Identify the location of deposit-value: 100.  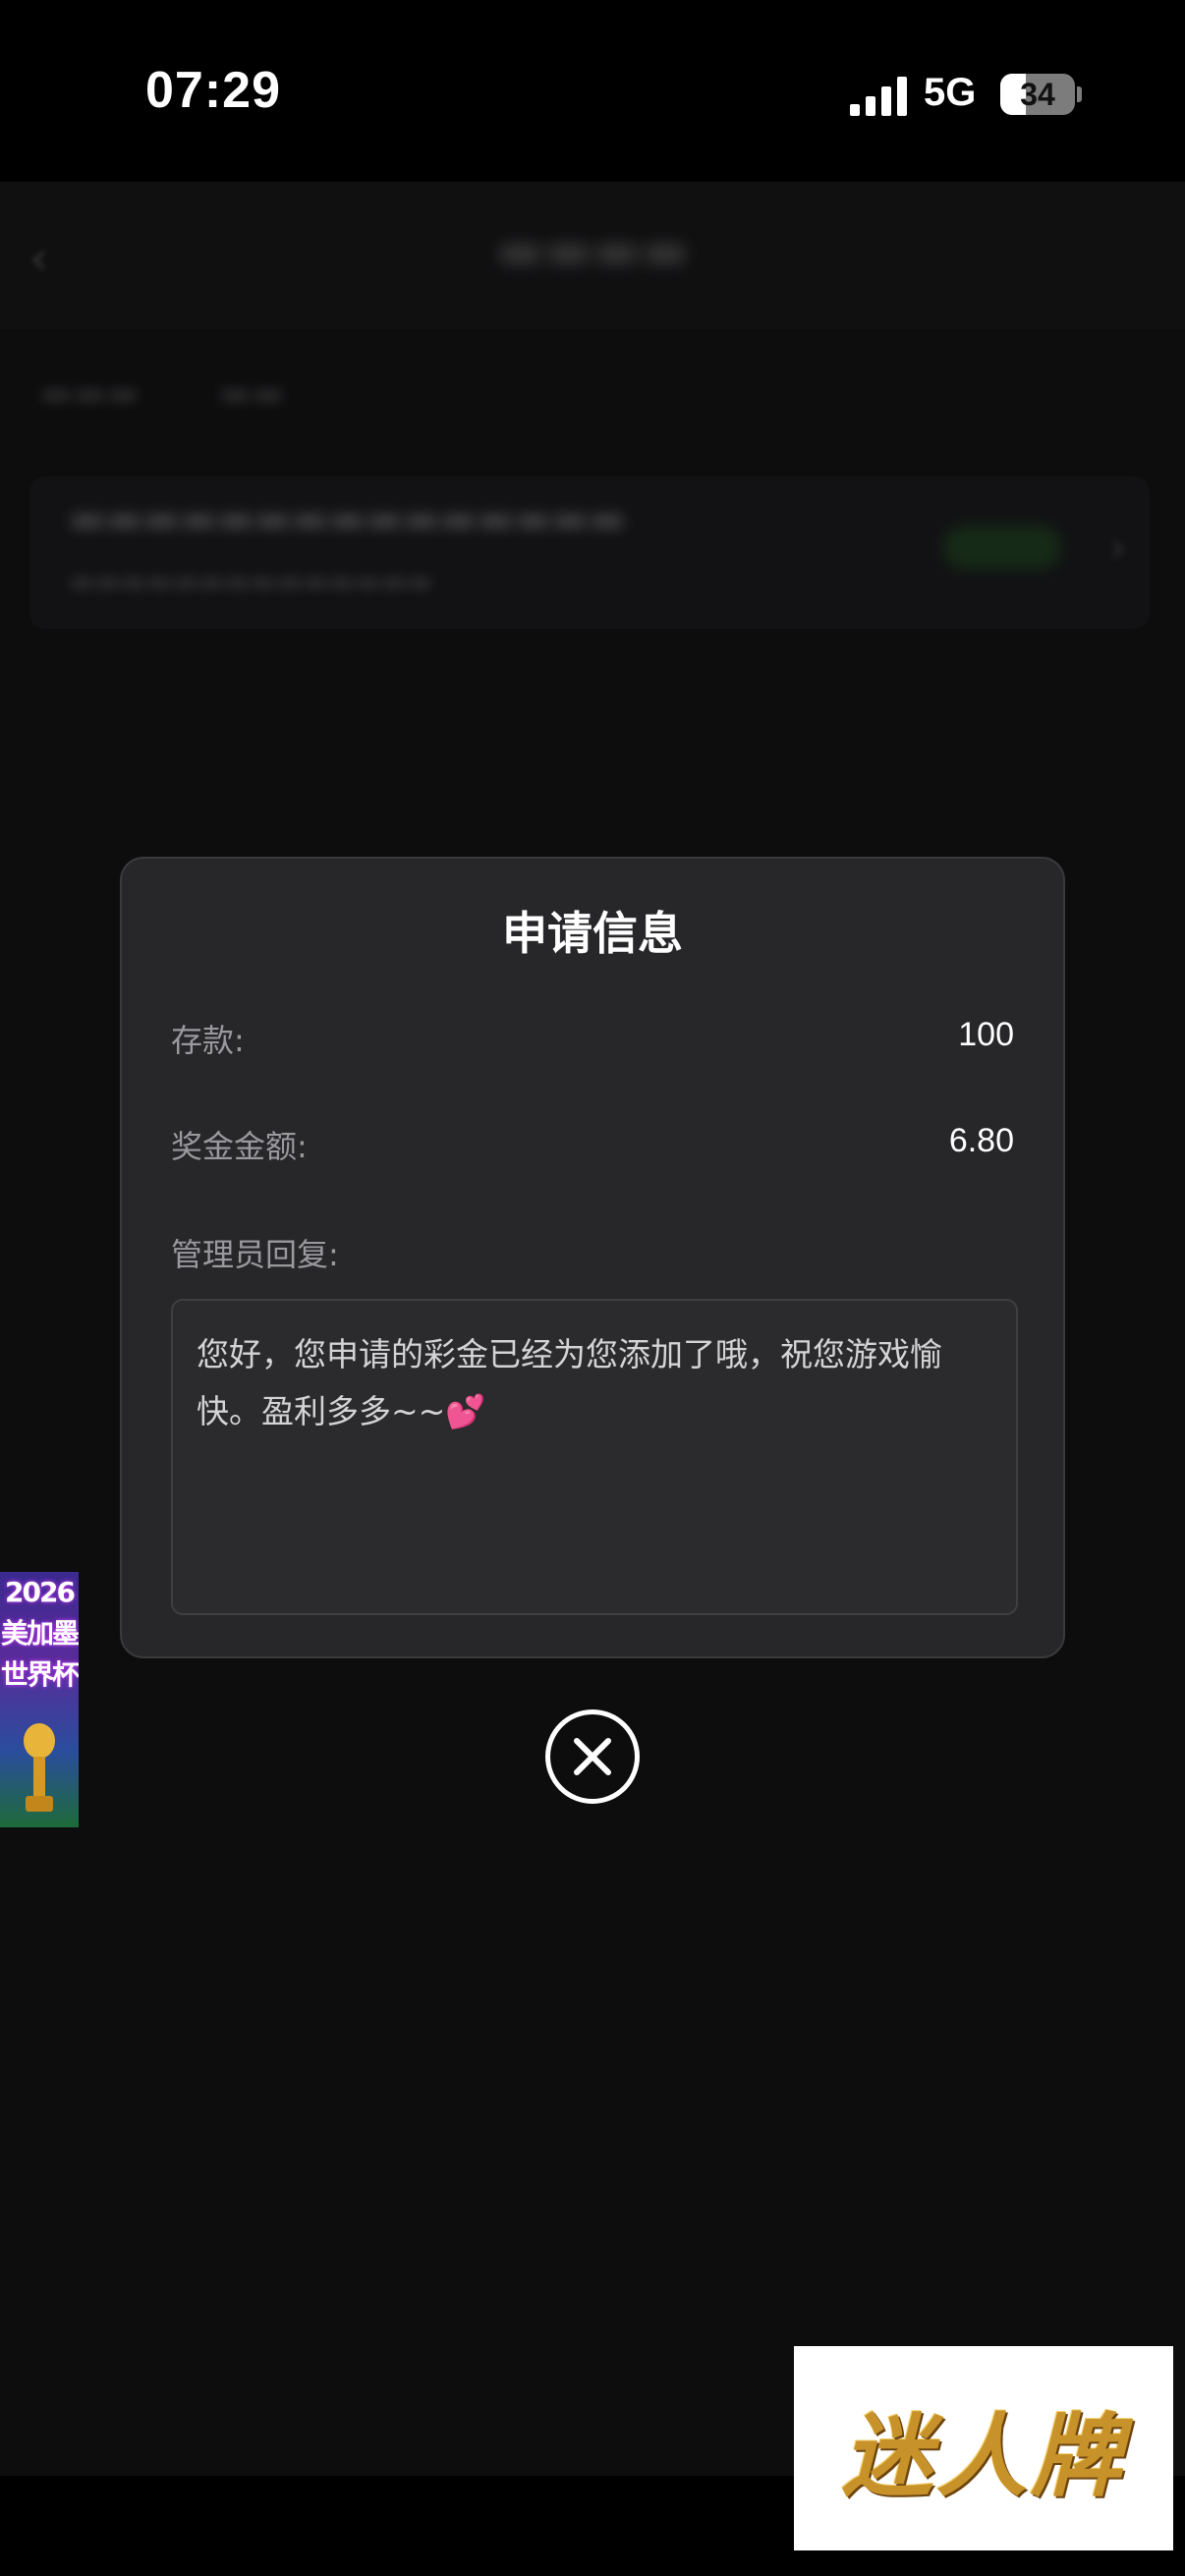
(986, 1034).